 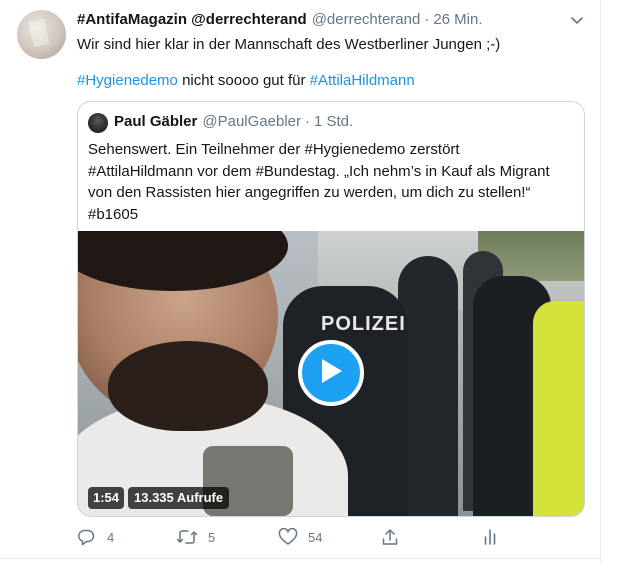 I want to click on hashtag-link: #Hygienedemo, so click(x=127, y=80).